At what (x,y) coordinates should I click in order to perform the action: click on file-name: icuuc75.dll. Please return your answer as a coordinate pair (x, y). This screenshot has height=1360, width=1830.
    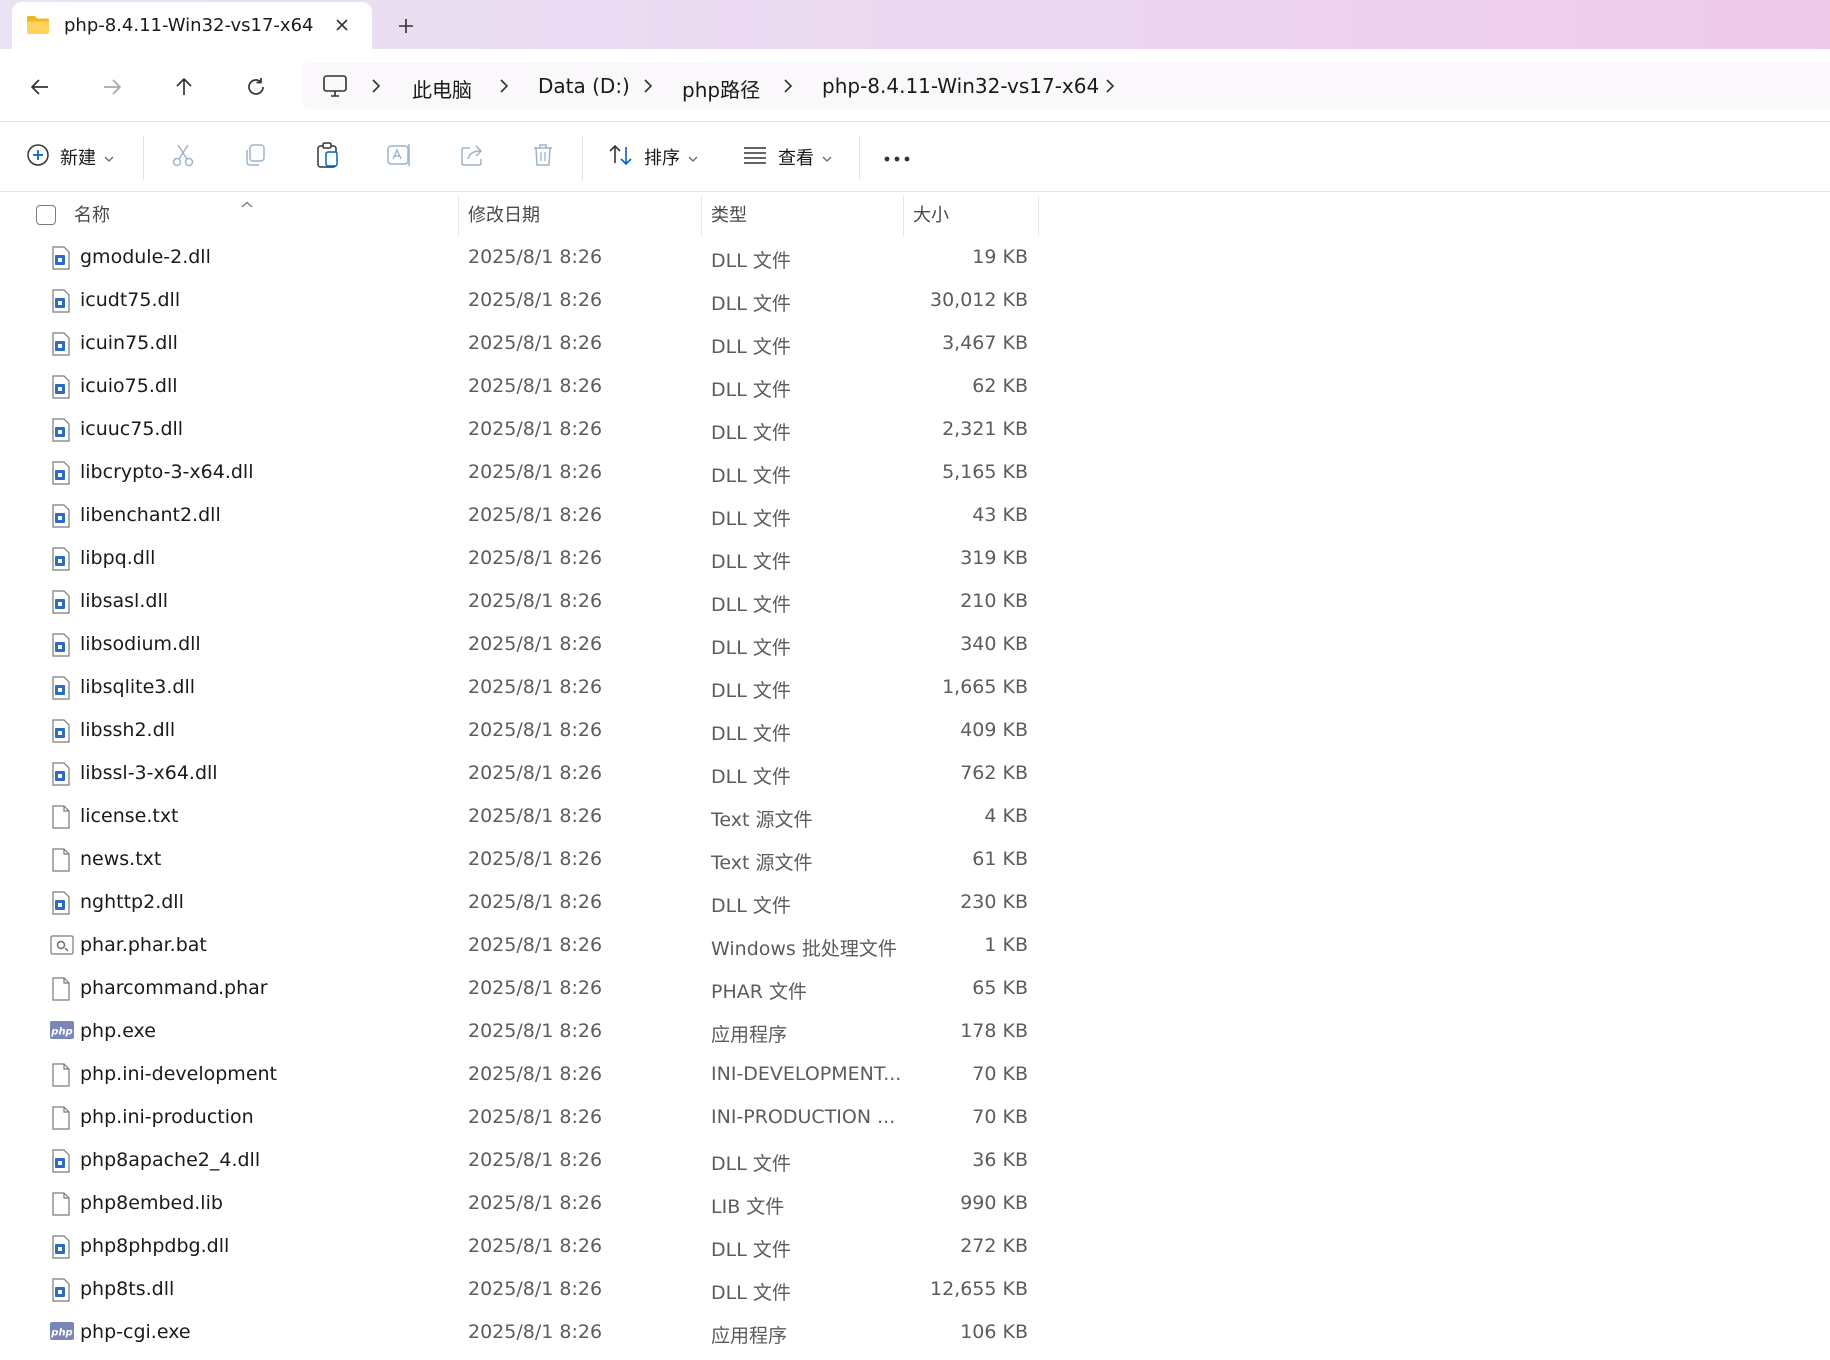
    Looking at the image, I should click on (131, 429).